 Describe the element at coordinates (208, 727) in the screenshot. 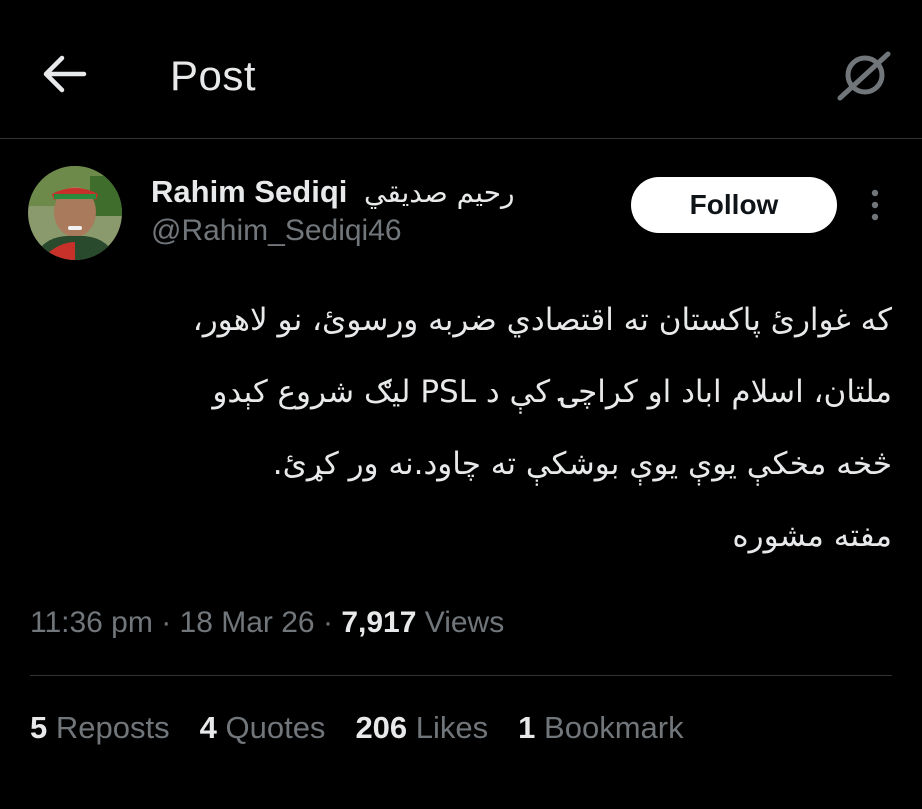

I see `quotes-count: 4` at that location.